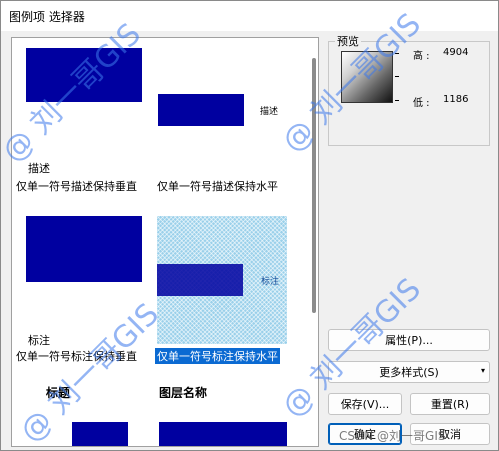 The width and height of the screenshot is (499, 451). What do you see at coordinates (217, 356) in the screenshot?
I see `gallery-caption-selected: 仅单一符号标注保持水平` at bounding box center [217, 356].